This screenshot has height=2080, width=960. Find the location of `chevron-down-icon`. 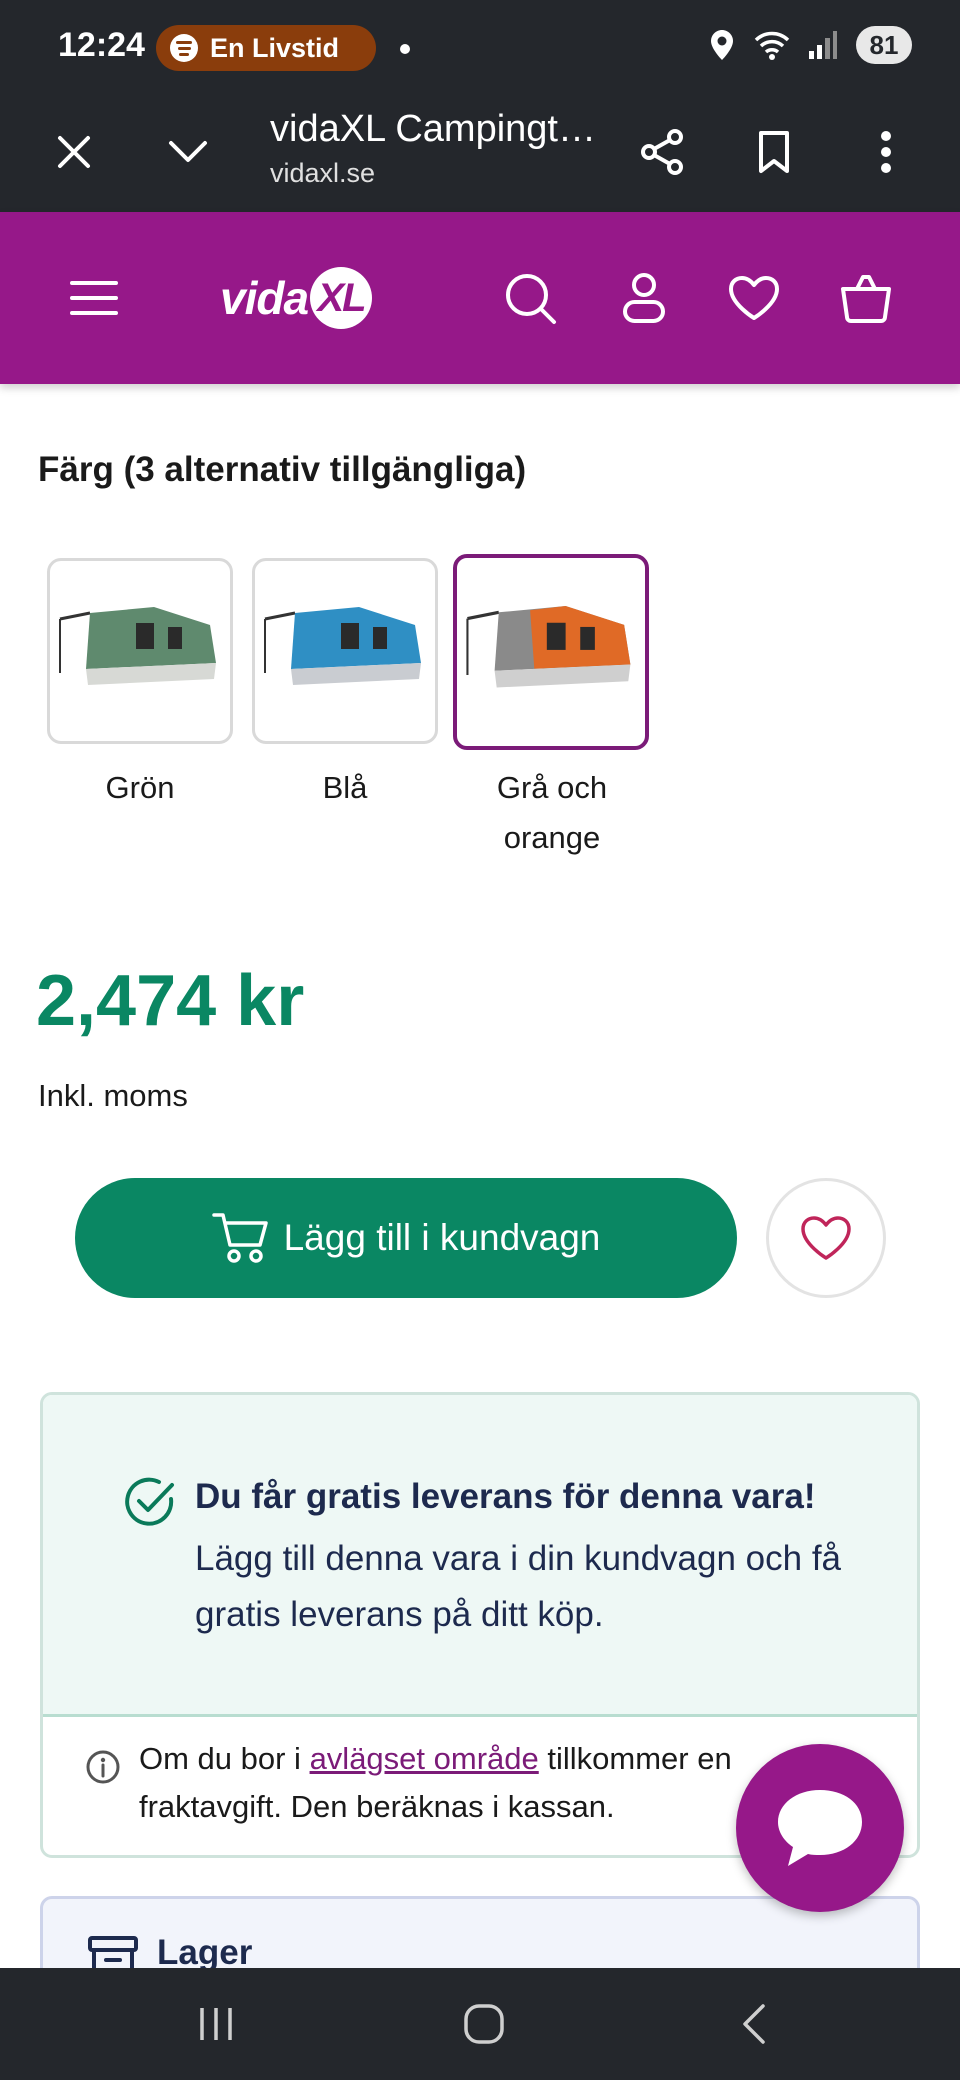

chevron-down-icon is located at coordinates (188, 151).